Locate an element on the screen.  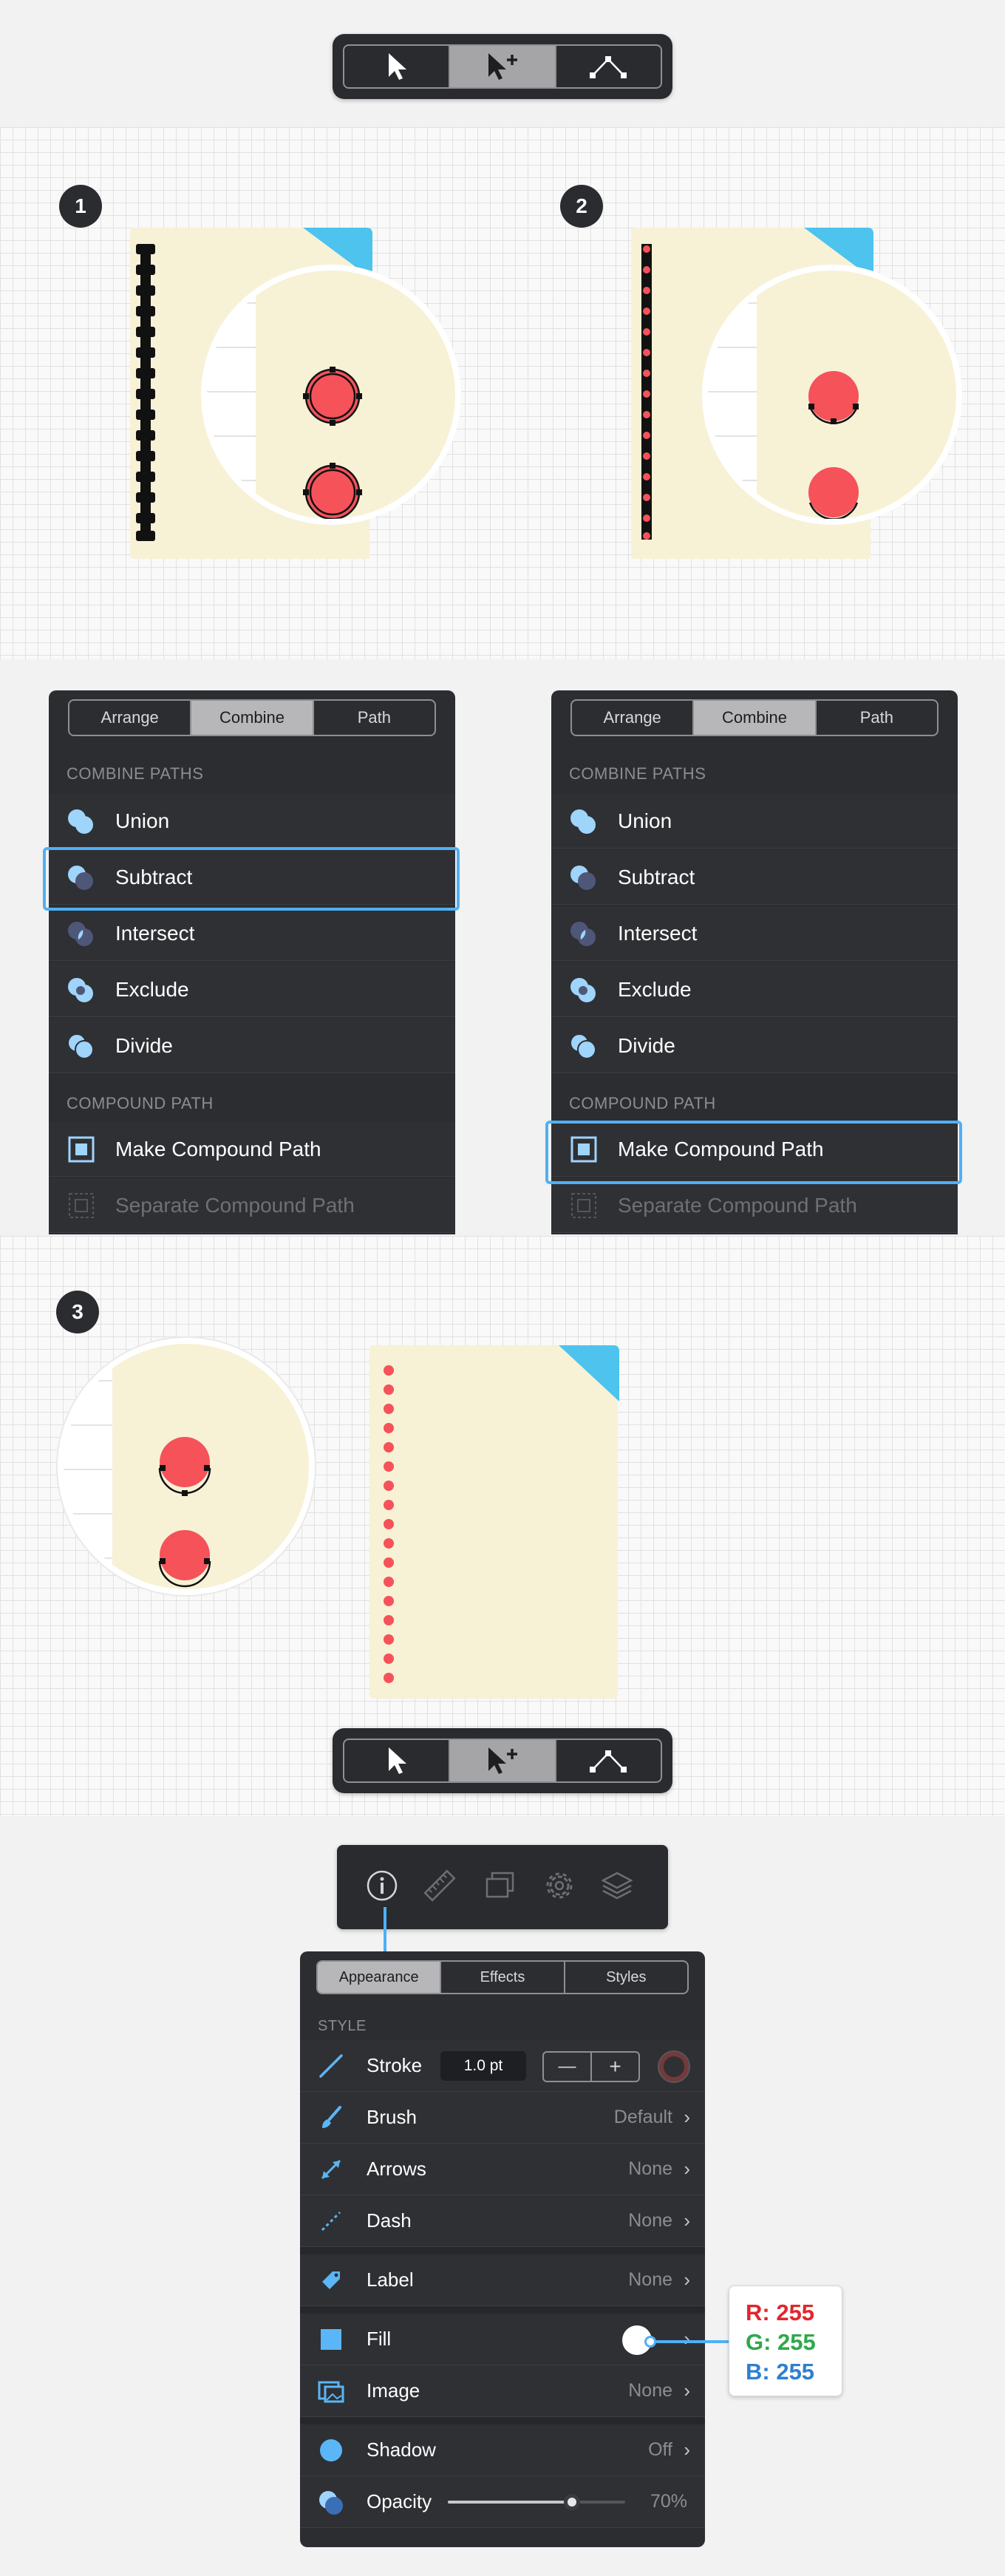
menu-item-label: Make Compound Path is located at coordinates (218, 1148).